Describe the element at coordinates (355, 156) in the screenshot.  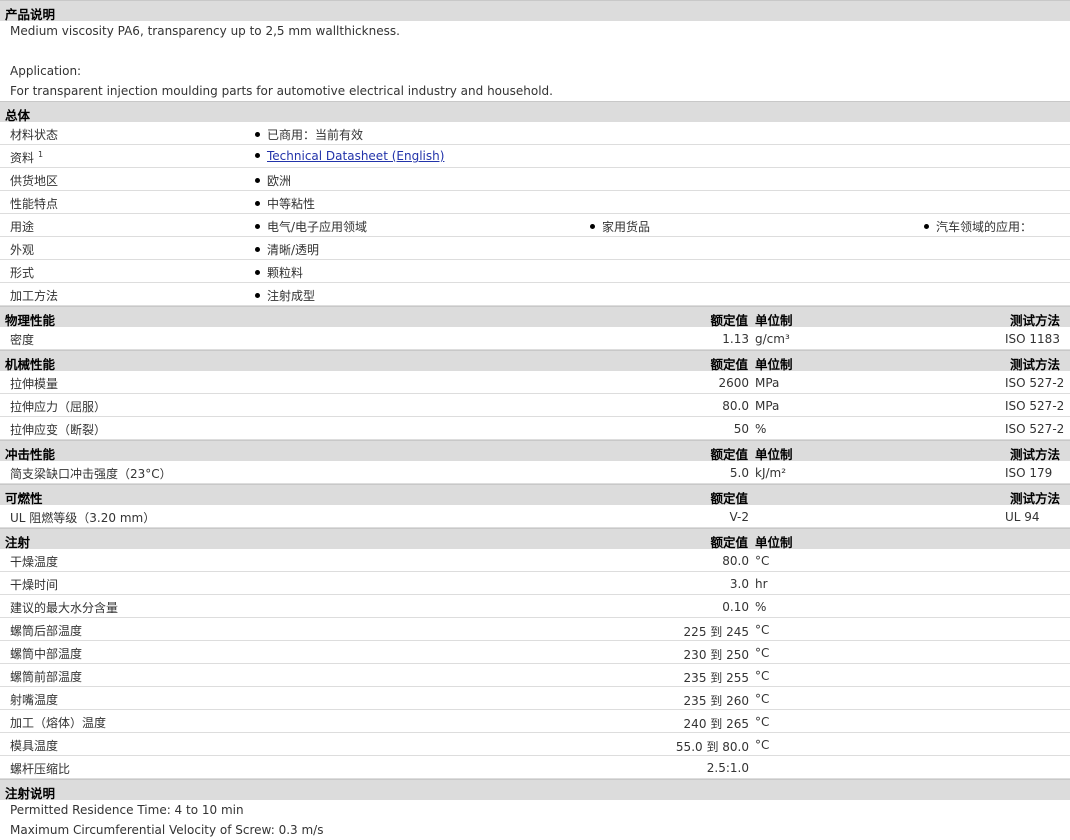
I see `datasheet-link: Technical Datasheet (English)` at that location.